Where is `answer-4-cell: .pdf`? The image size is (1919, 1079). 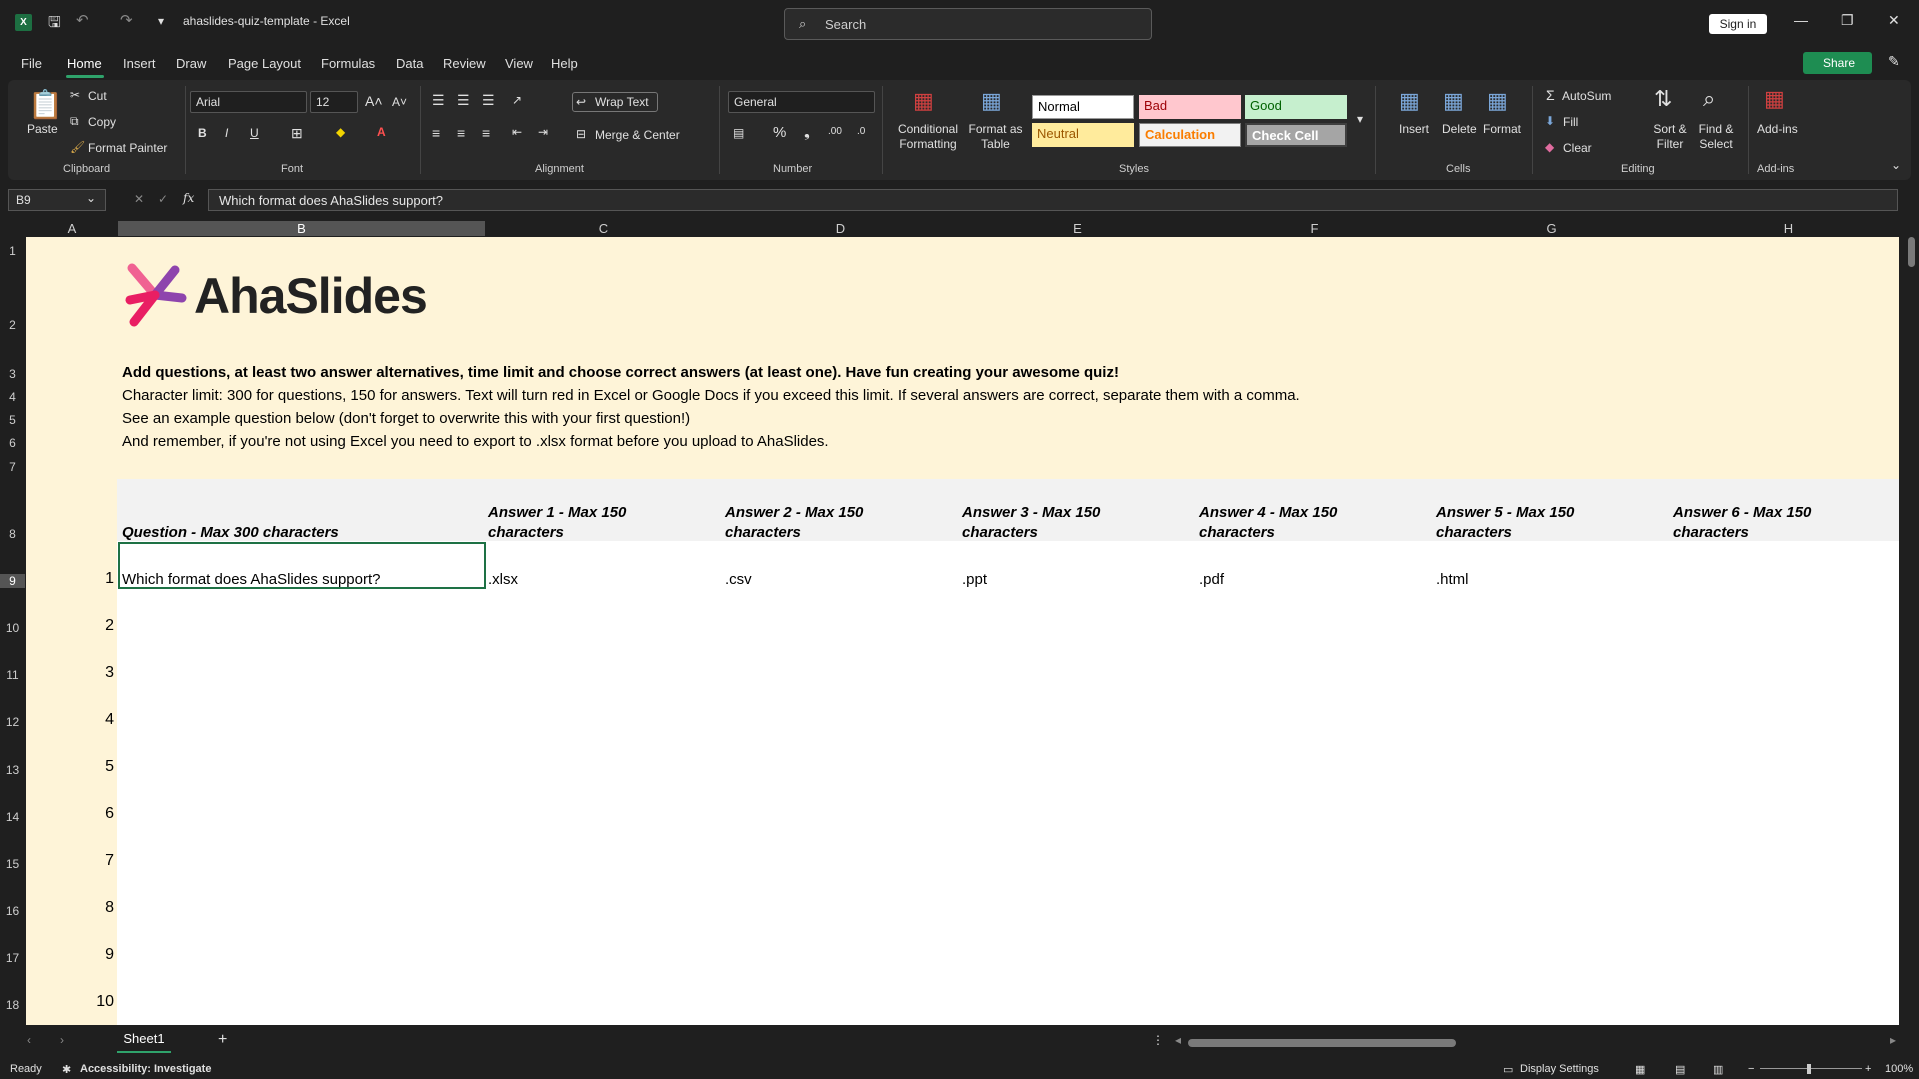 answer-4-cell: .pdf is located at coordinates (1211, 579).